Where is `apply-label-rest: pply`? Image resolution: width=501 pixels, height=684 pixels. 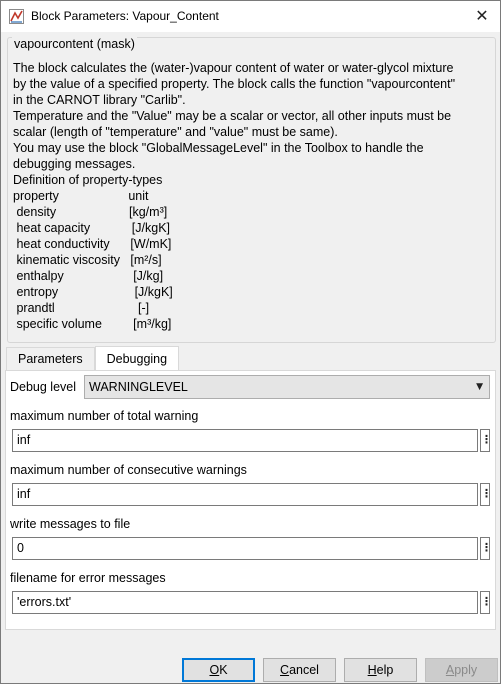
apply-label-rest: pply is located at coordinates (466, 670).